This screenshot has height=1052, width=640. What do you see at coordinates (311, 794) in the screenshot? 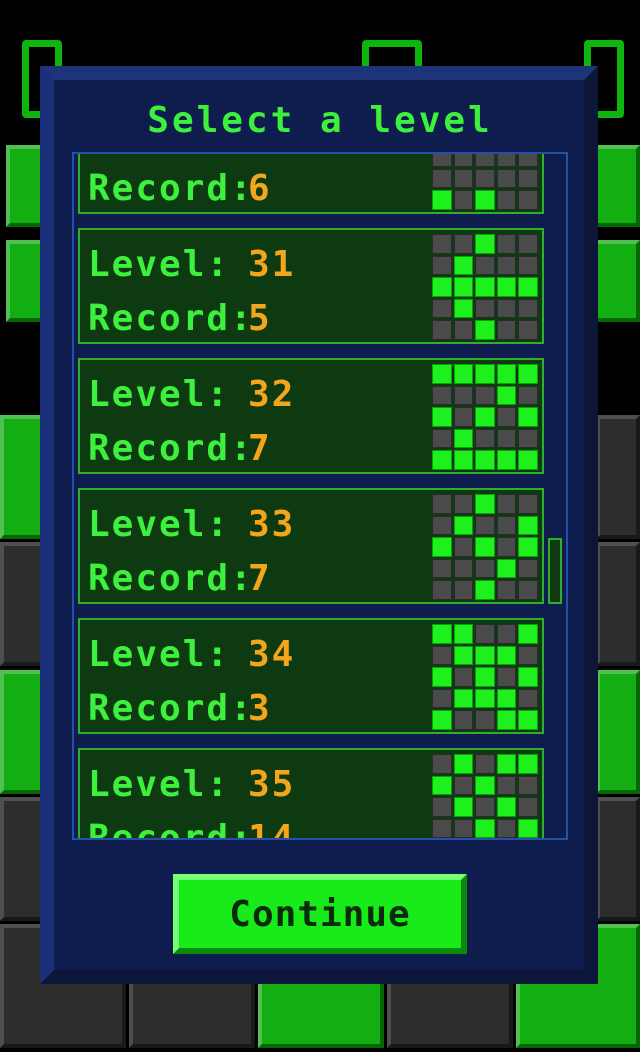
I see `level-row-35: Level: 35 Record: 14` at bounding box center [311, 794].